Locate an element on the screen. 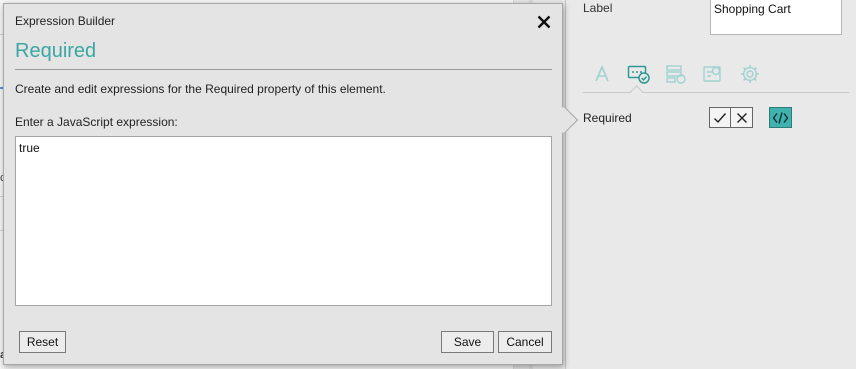 This screenshot has width=856, height=369. save-button: Save is located at coordinates (467, 342).